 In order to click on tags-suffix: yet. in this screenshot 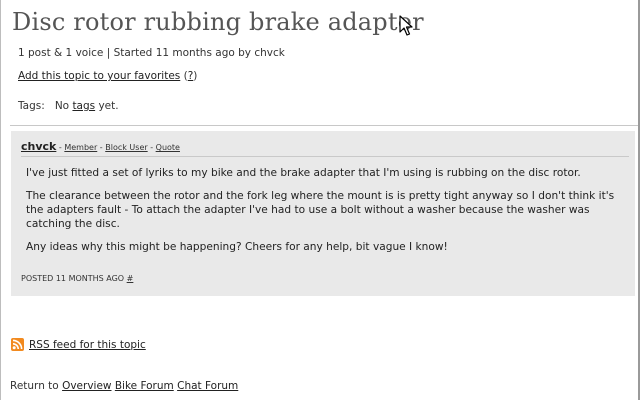, I will do `click(107, 106)`.